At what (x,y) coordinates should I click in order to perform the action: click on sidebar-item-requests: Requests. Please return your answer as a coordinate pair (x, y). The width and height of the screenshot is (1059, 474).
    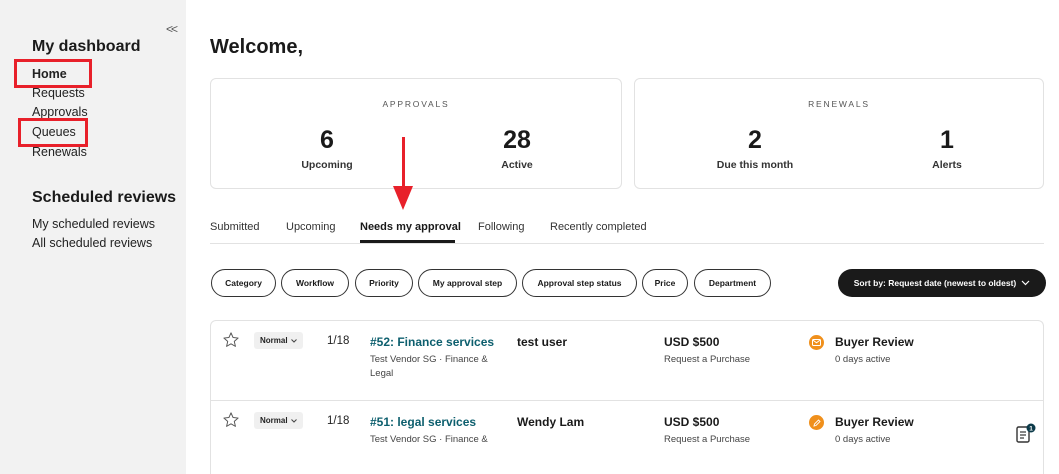
    Looking at the image, I should click on (58, 93).